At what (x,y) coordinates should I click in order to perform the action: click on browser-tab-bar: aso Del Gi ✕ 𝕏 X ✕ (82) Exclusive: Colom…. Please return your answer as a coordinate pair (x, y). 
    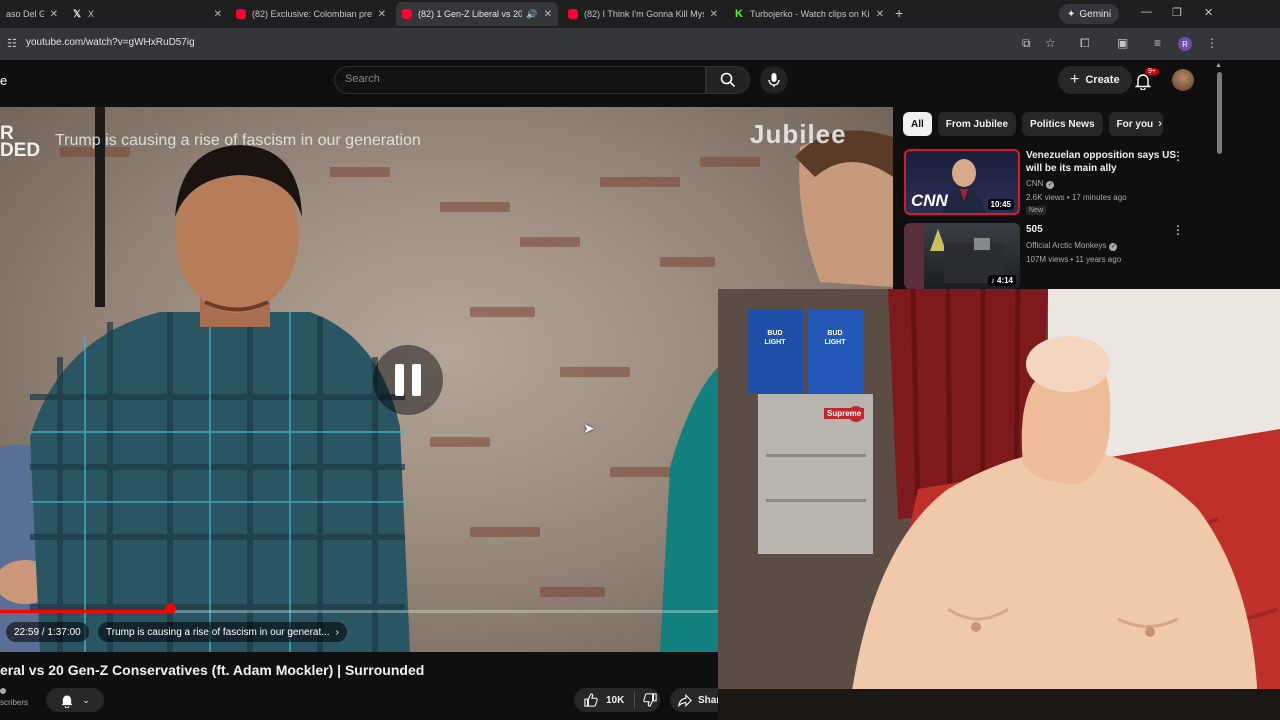
    Looking at the image, I should click on (640, 14).